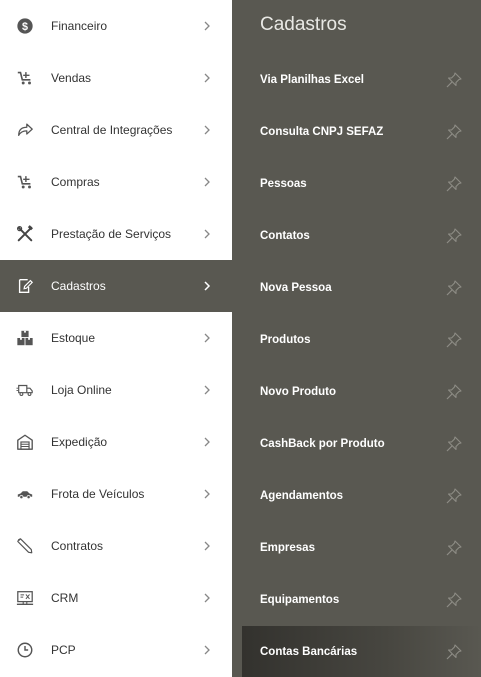 The width and height of the screenshot is (481, 677). I want to click on menu-item-central-integracoes: Central de Integrações, so click(116, 130).